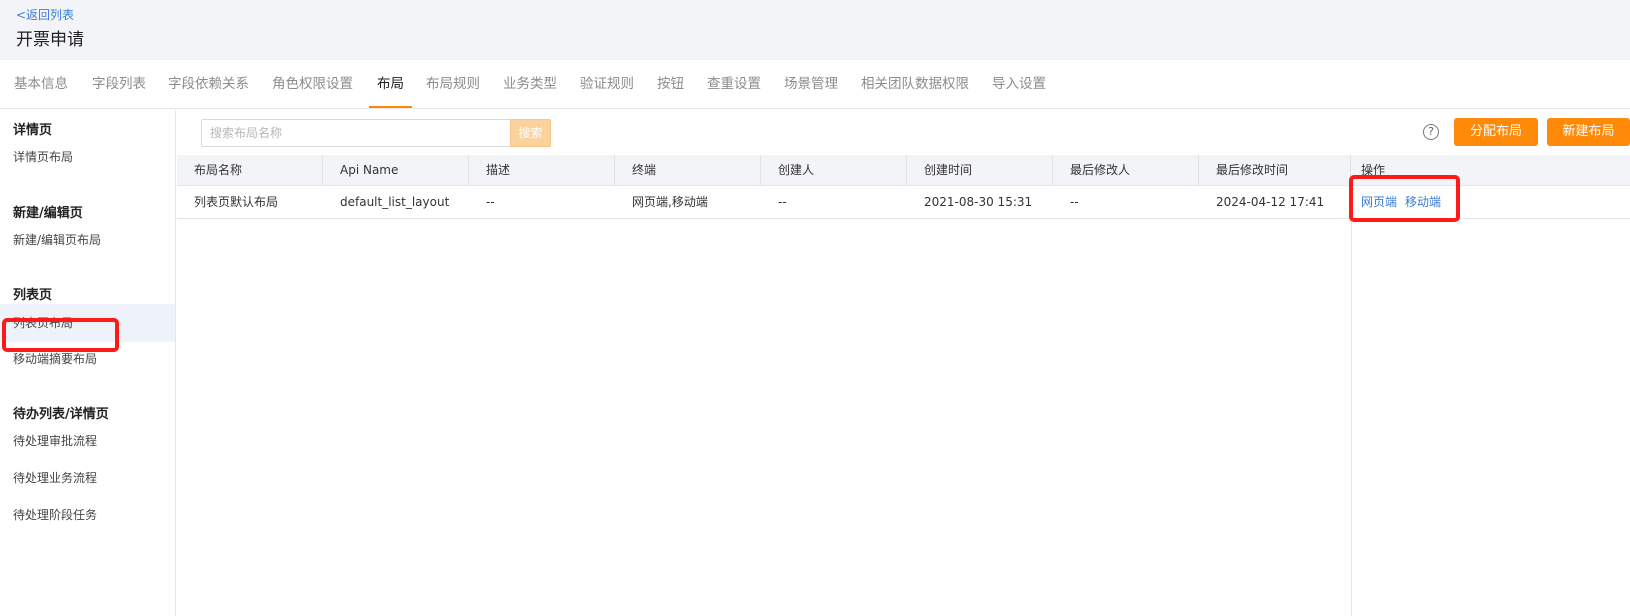  What do you see at coordinates (45, 14) in the screenshot?
I see `back-to-list-link: <返回列表` at bounding box center [45, 14].